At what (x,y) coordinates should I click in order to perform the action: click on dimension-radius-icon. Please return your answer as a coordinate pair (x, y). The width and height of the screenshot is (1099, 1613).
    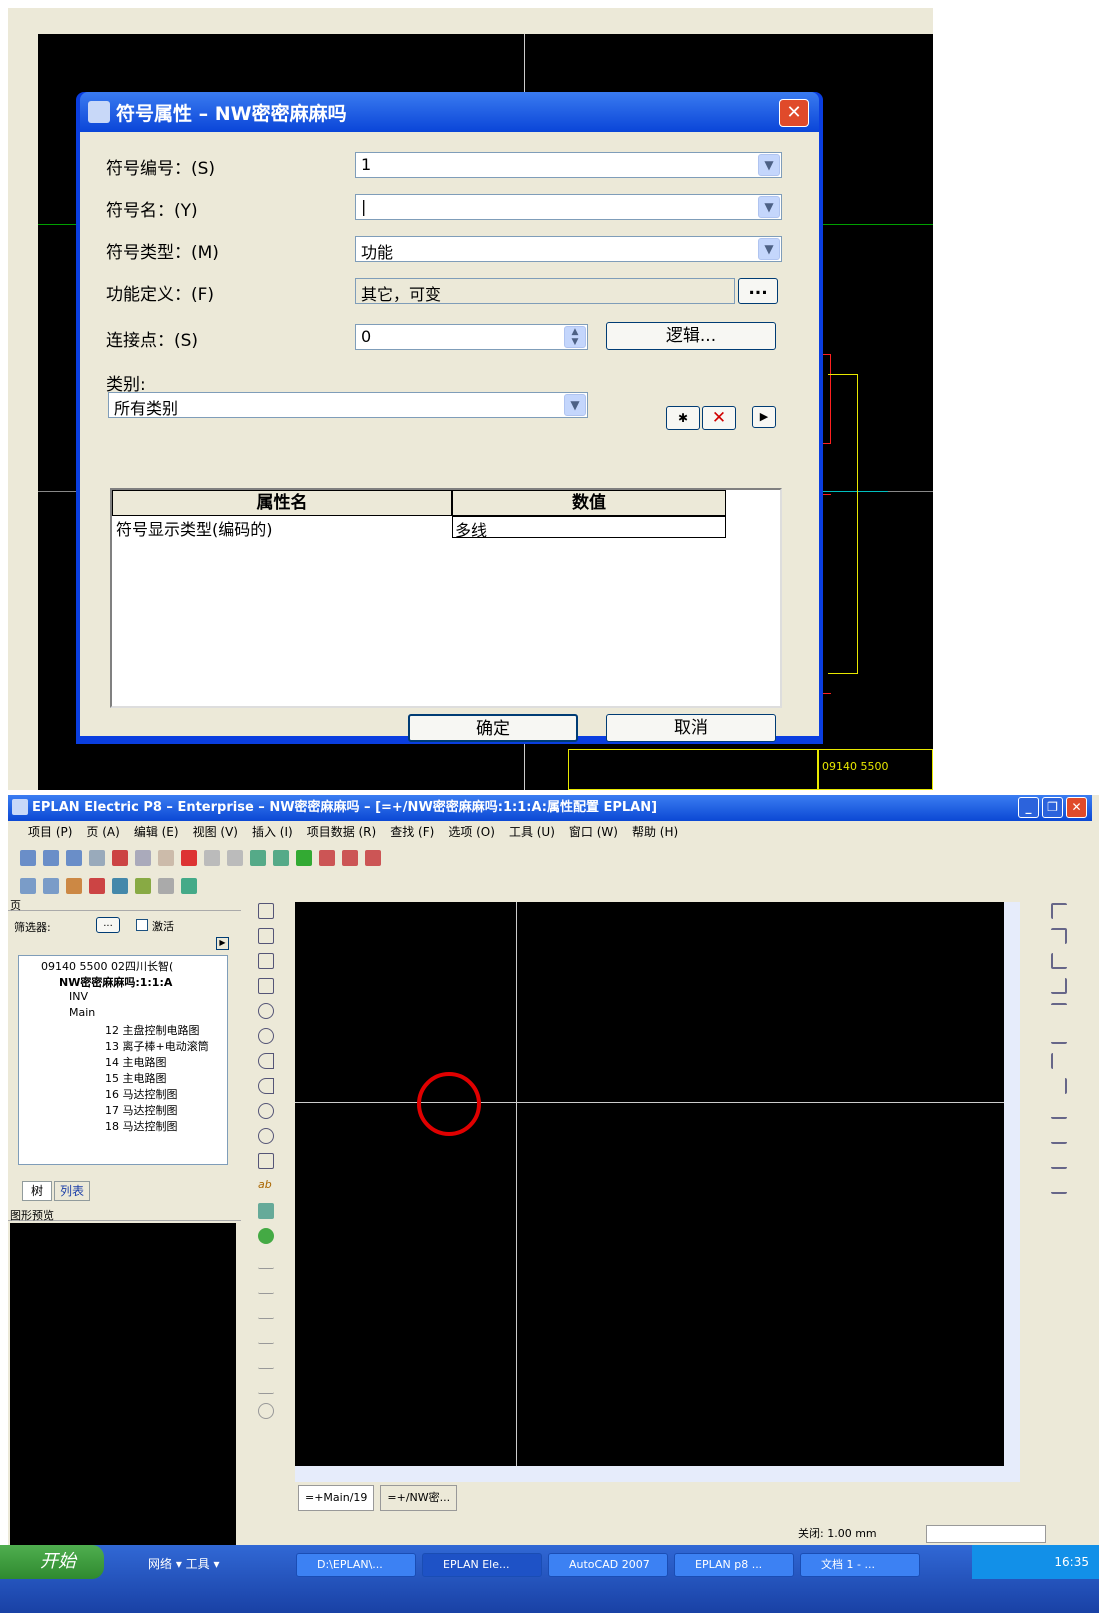
    Looking at the image, I should click on (266, 1411).